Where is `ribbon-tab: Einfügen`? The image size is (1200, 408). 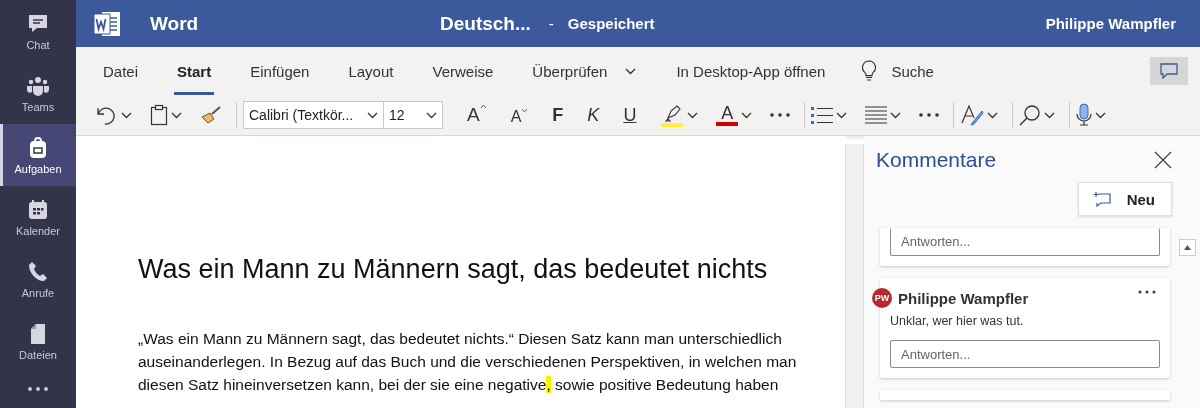 ribbon-tab: Einfügen is located at coordinates (280, 71).